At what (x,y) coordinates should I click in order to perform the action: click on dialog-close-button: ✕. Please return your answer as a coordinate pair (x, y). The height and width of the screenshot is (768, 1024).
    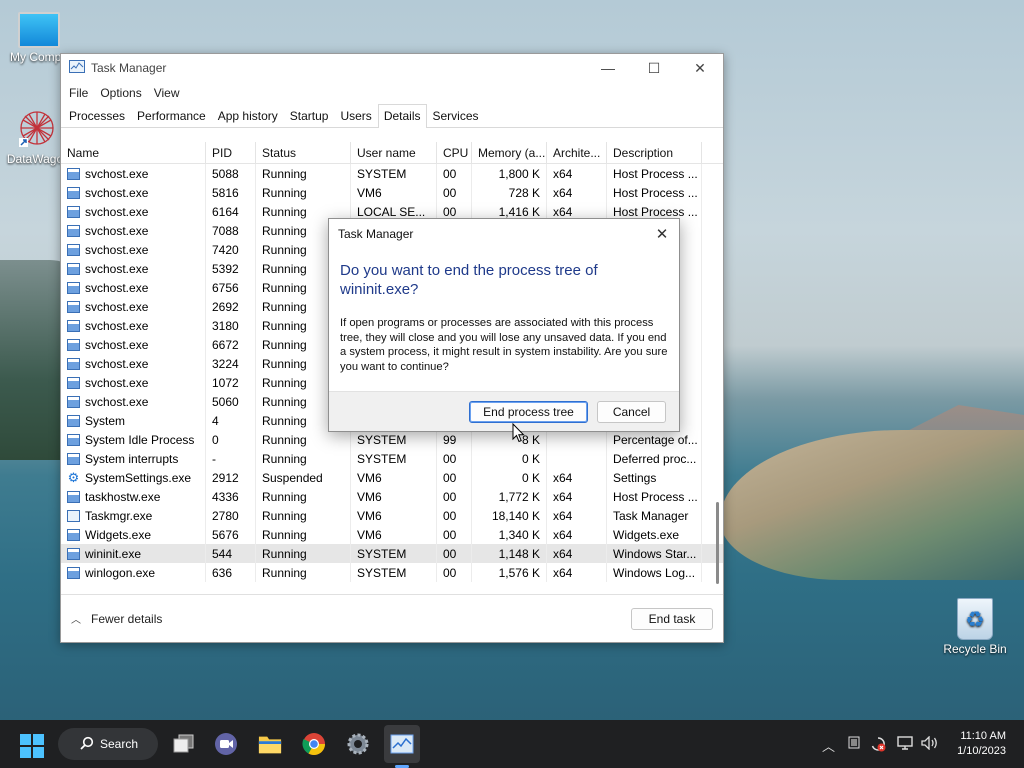
    Looking at the image, I should click on (662, 234).